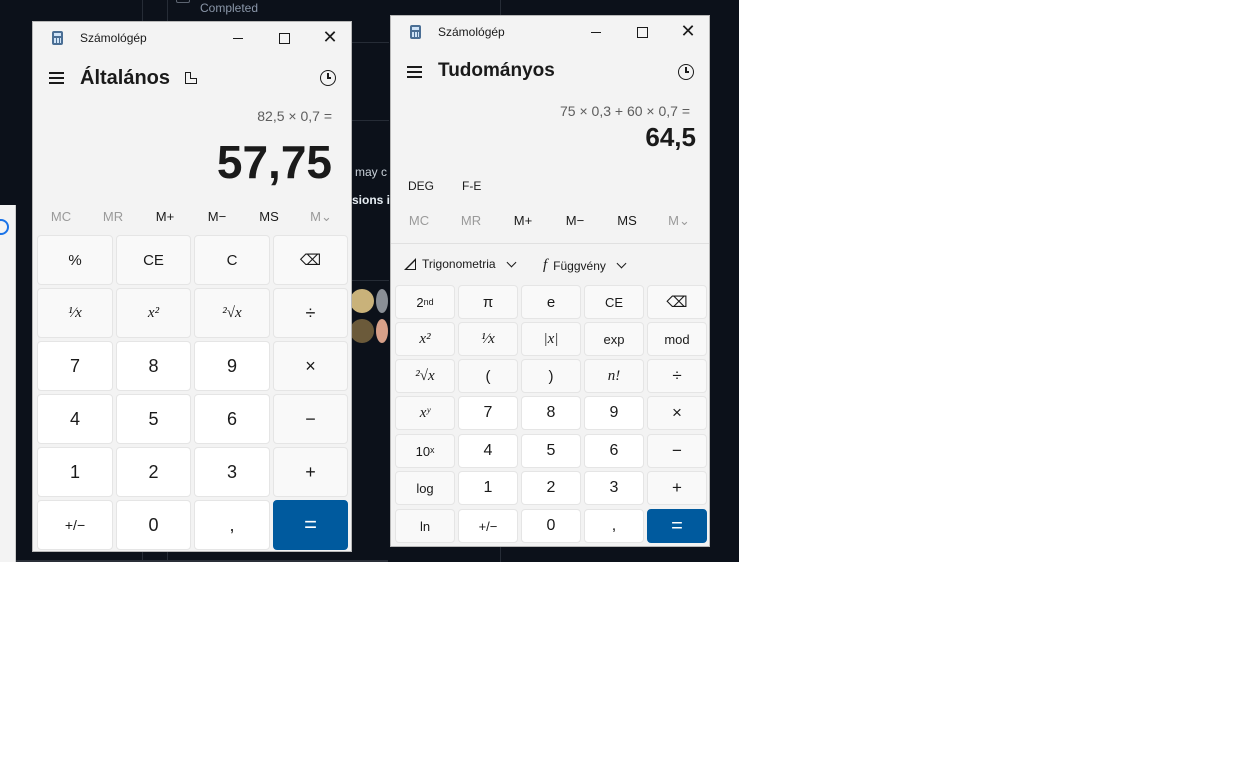  Describe the element at coordinates (425, 488) in the screenshot. I see `log-key: log` at that location.